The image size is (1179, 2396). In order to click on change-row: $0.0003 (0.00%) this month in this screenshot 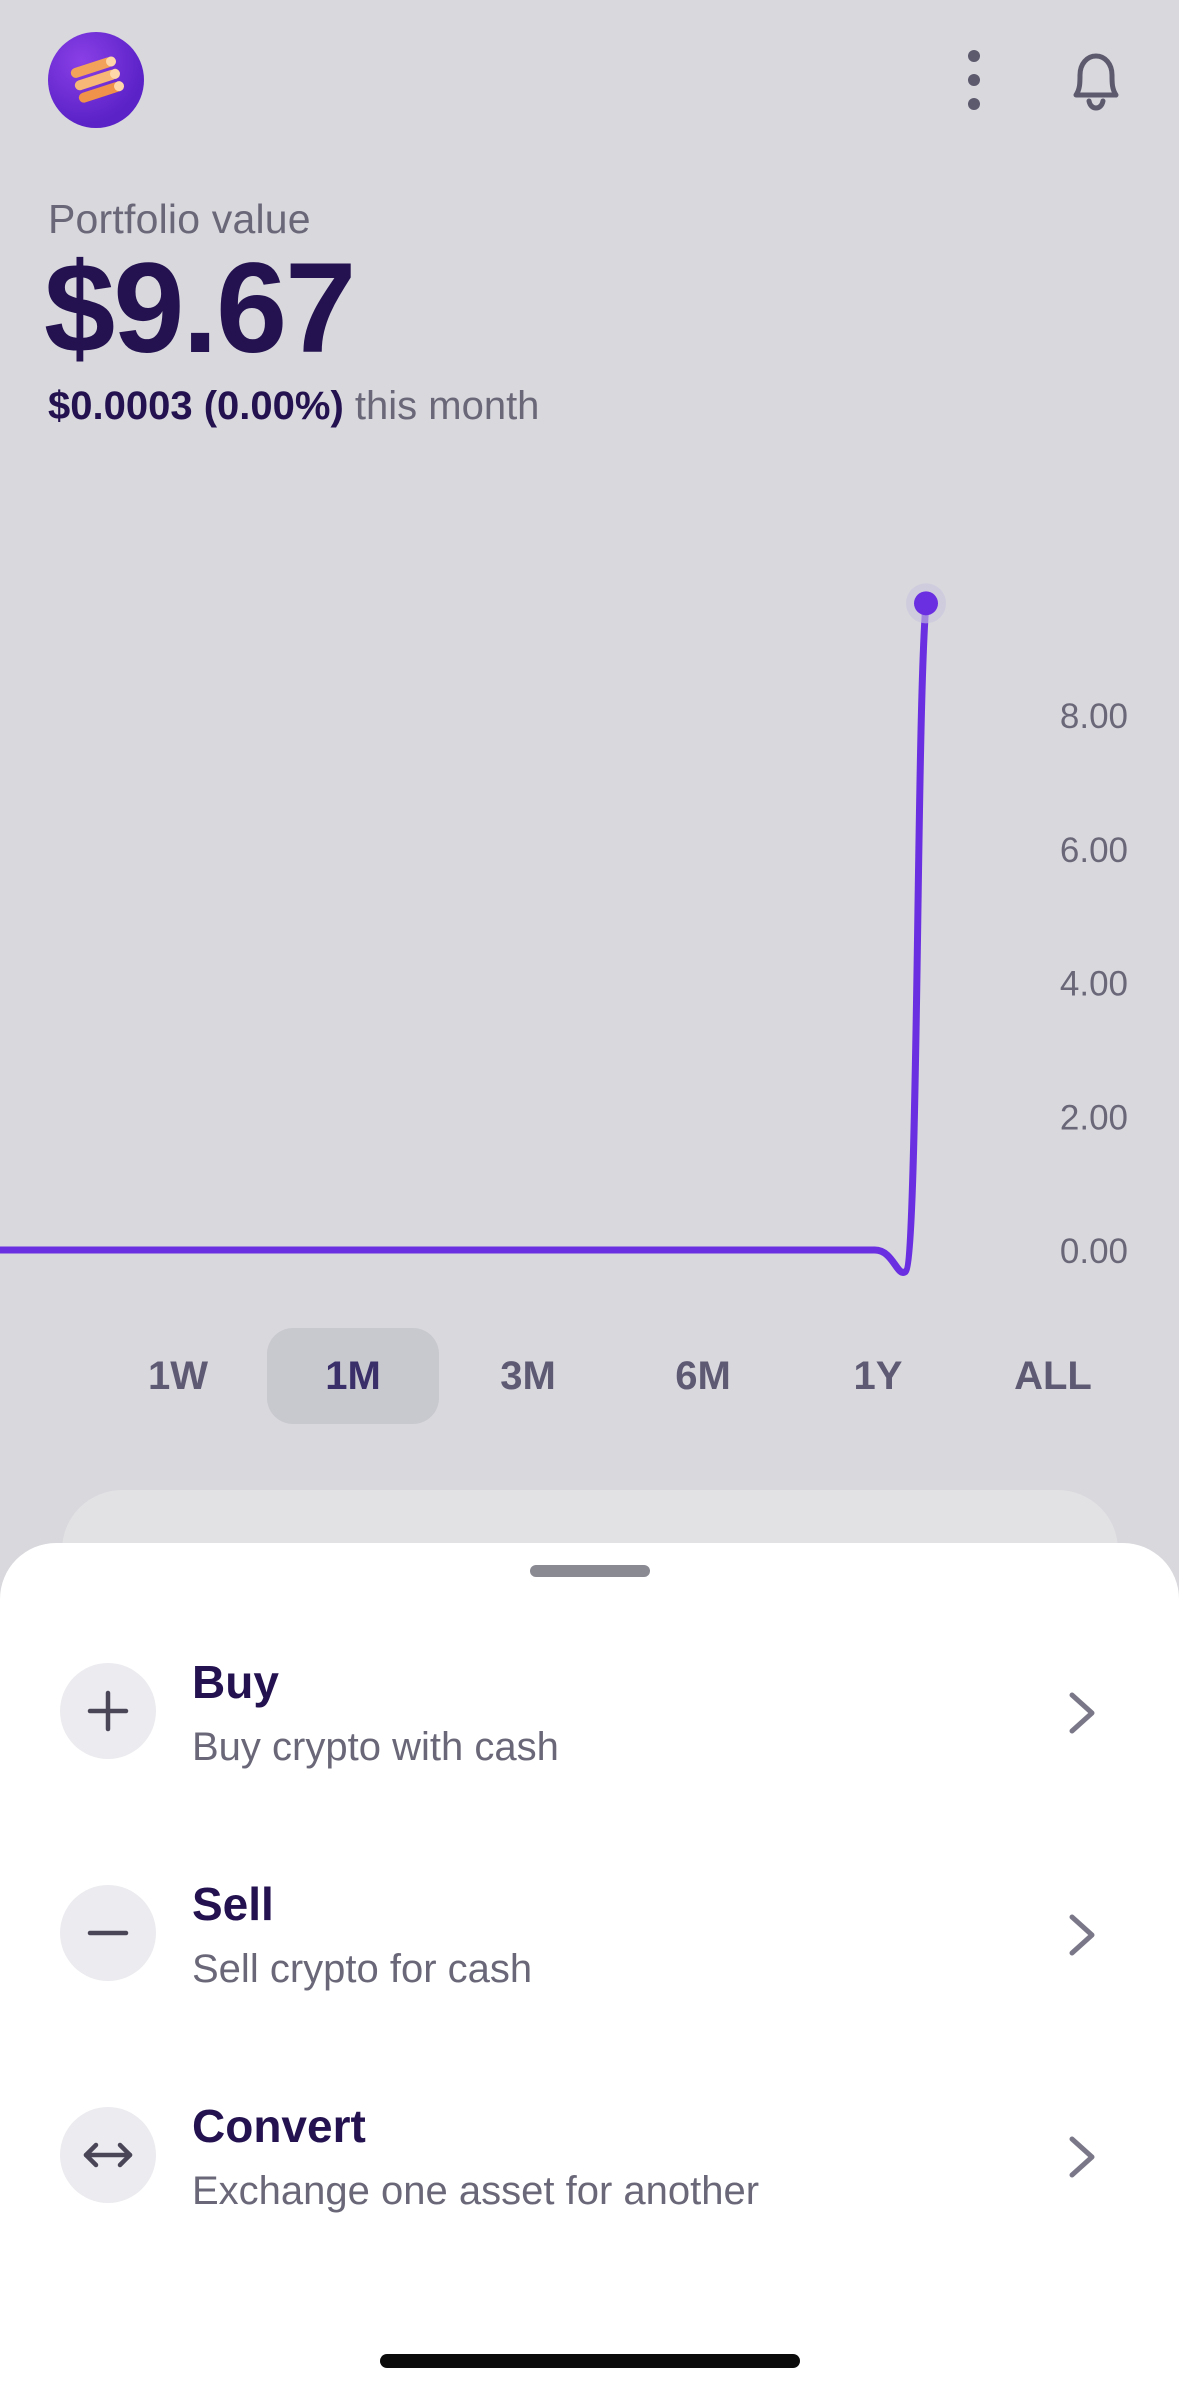, I will do `click(293, 406)`.